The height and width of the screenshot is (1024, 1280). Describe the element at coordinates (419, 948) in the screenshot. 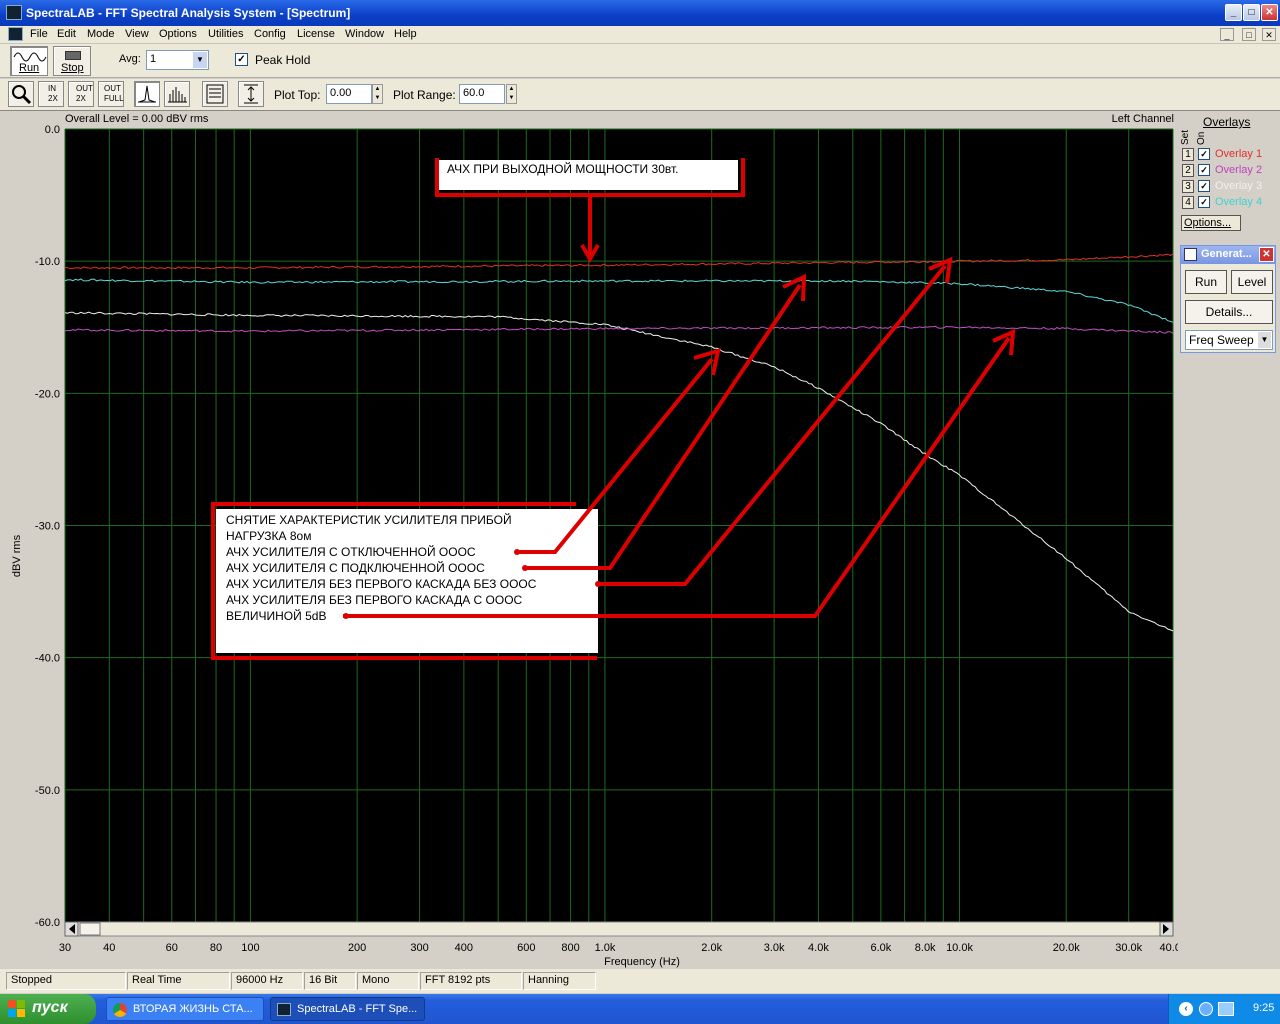

I see `x-tick-label: 300` at that location.